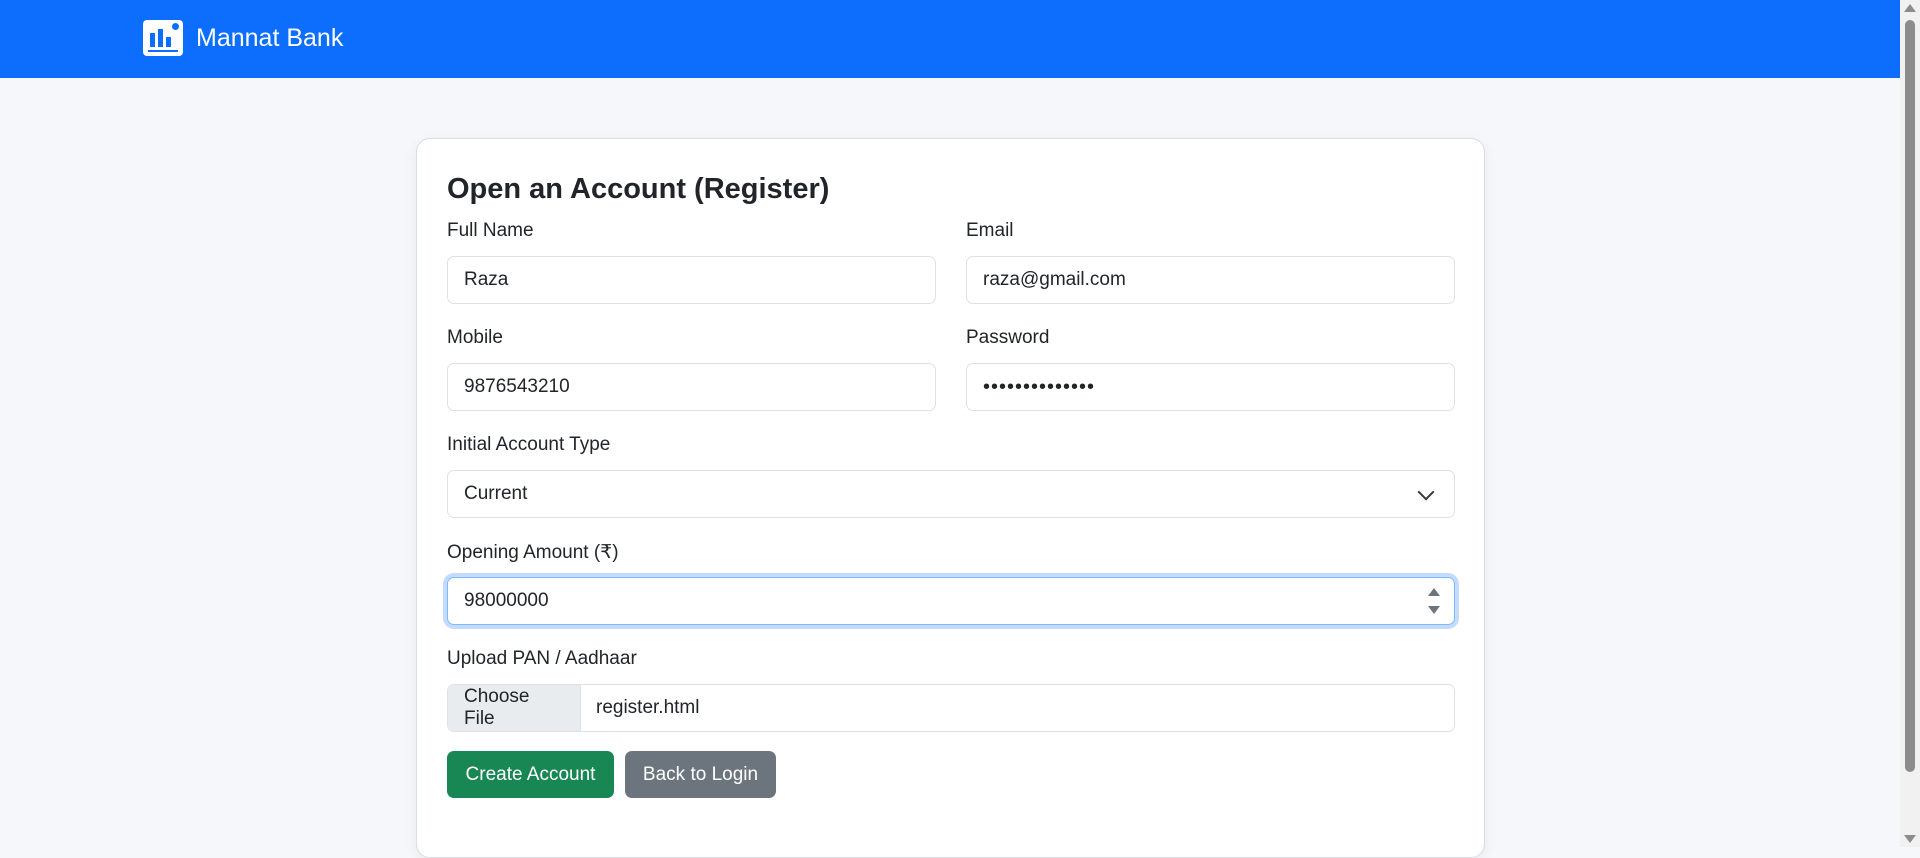 The width and height of the screenshot is (1920, 858). Describe the element at coordinates (951, 708) in the screenshot. I see `file-upload-input: Choose File register.html` at that location.